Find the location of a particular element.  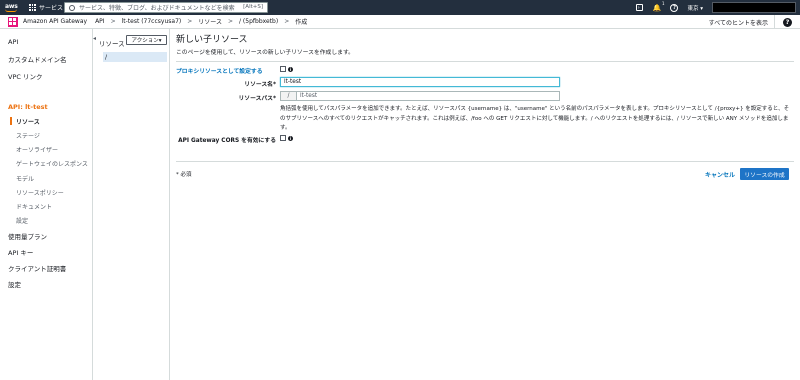

cors-checkbox is located at coordinates (283, 138).